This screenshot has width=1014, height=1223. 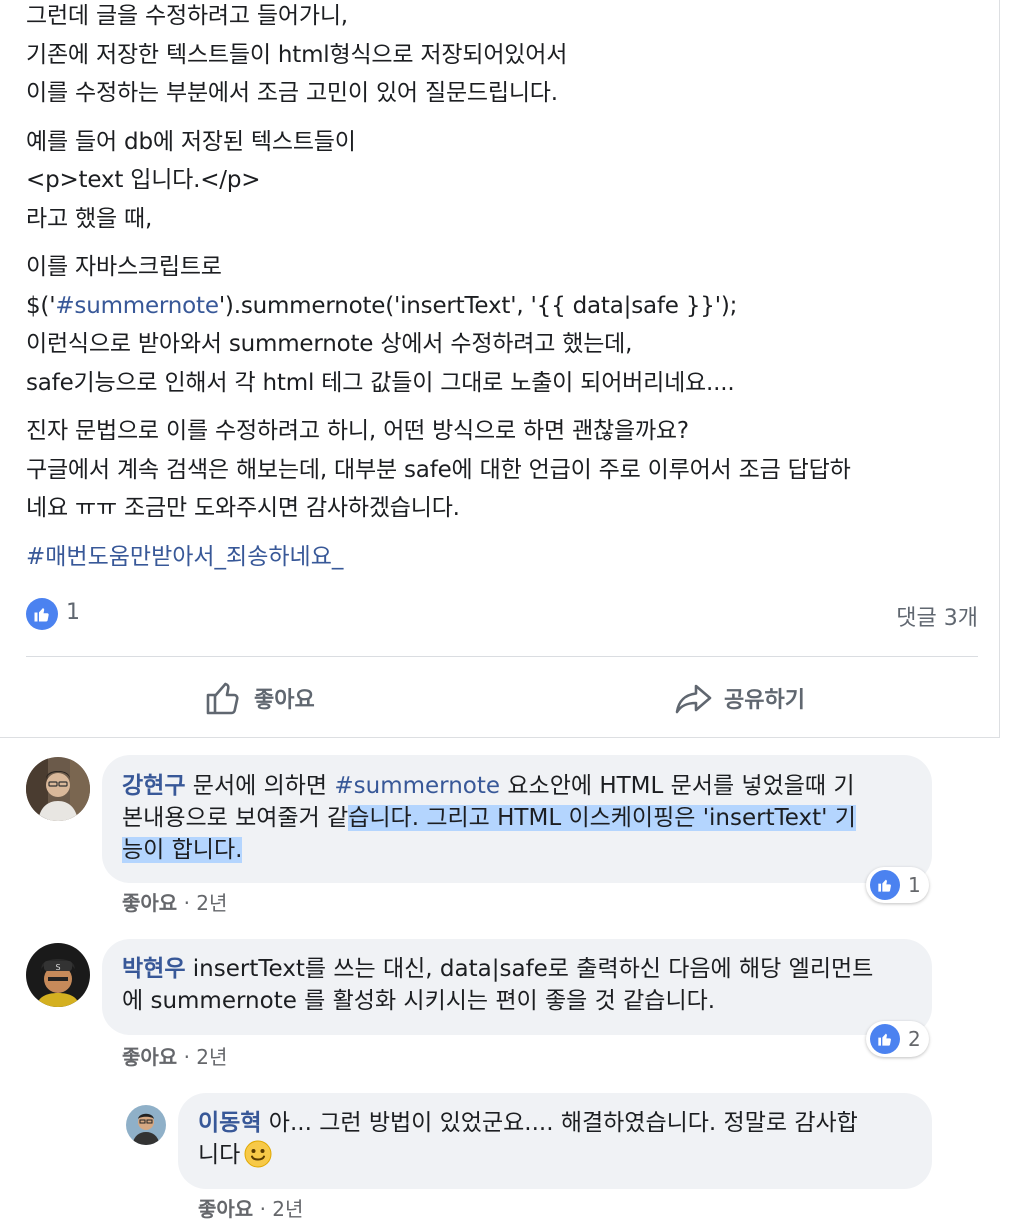 What do you see at coordinates (191, 141) in the screenshot?
I see `post-text-line: 예를 들어 db에 저장된 텍스트들이` at bounding box center [191, 141].